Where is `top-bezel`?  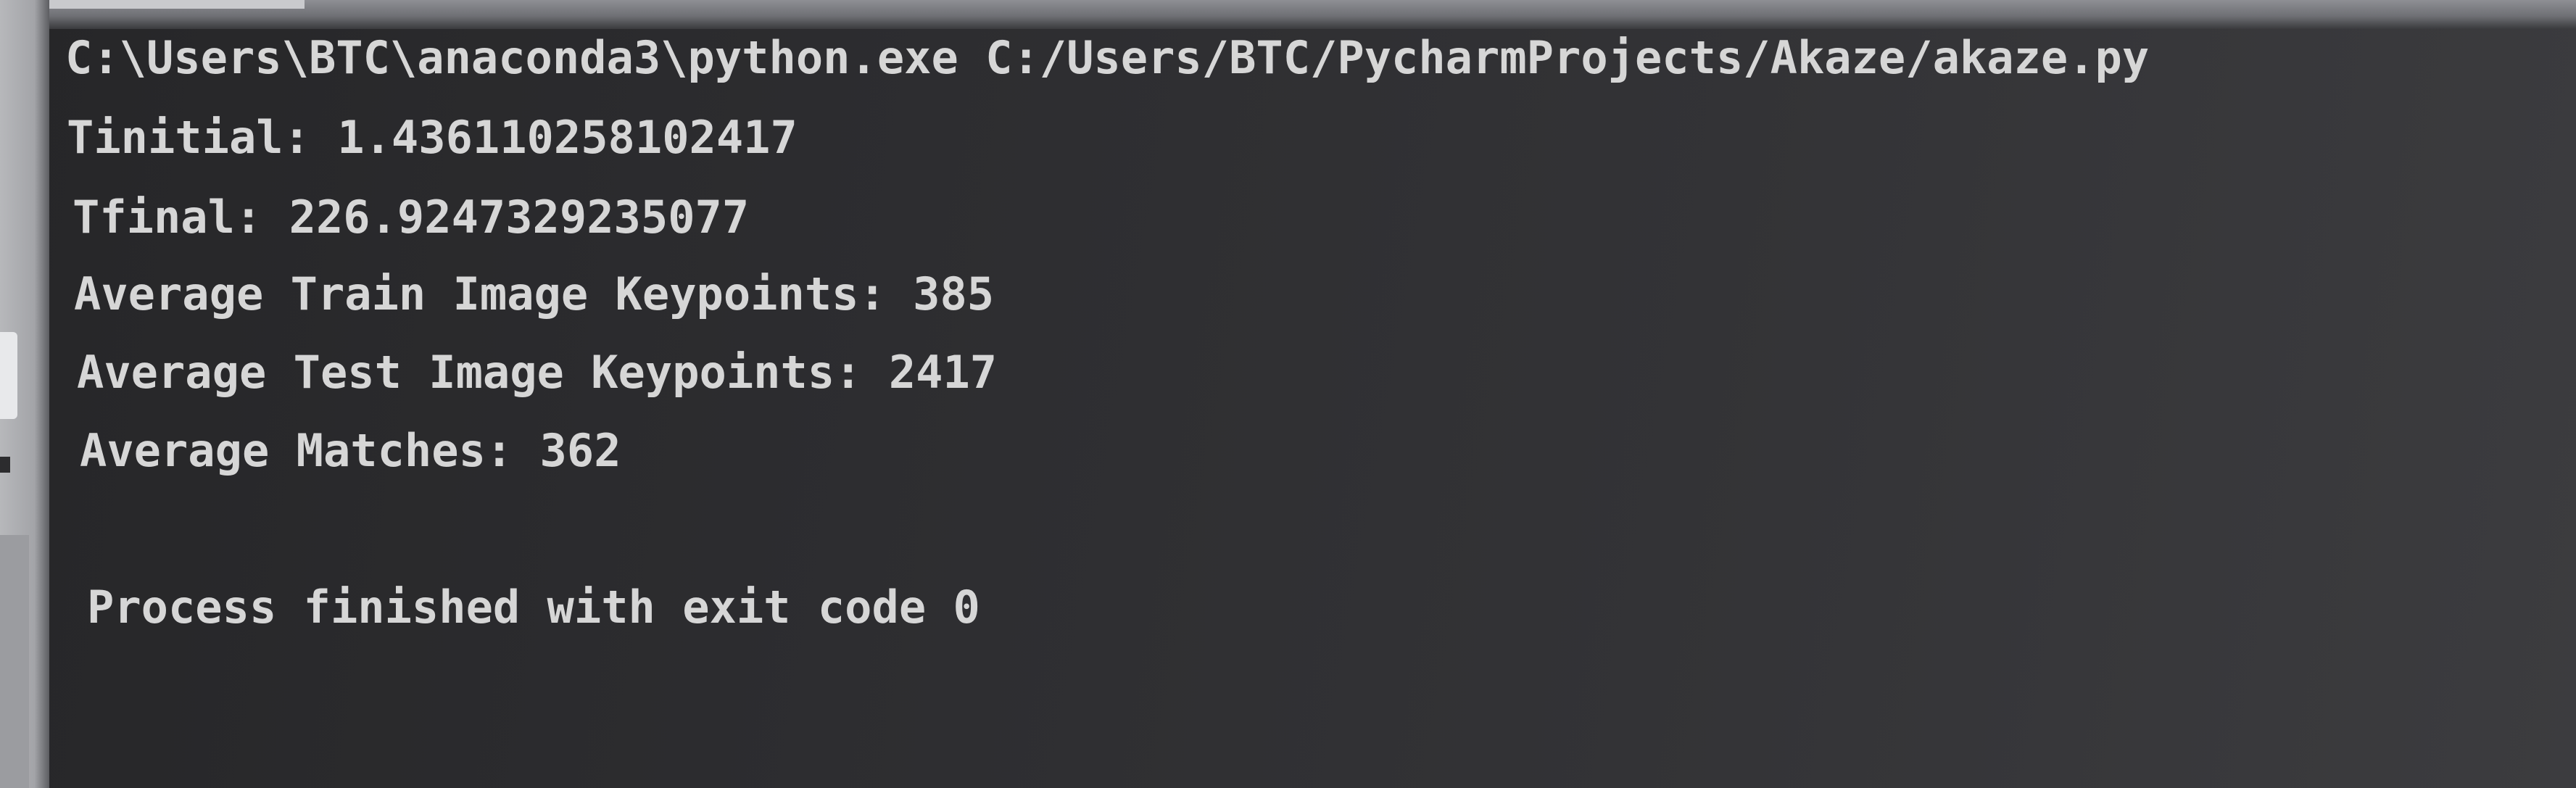
top-bezel is located at coordinates (1288, 15).